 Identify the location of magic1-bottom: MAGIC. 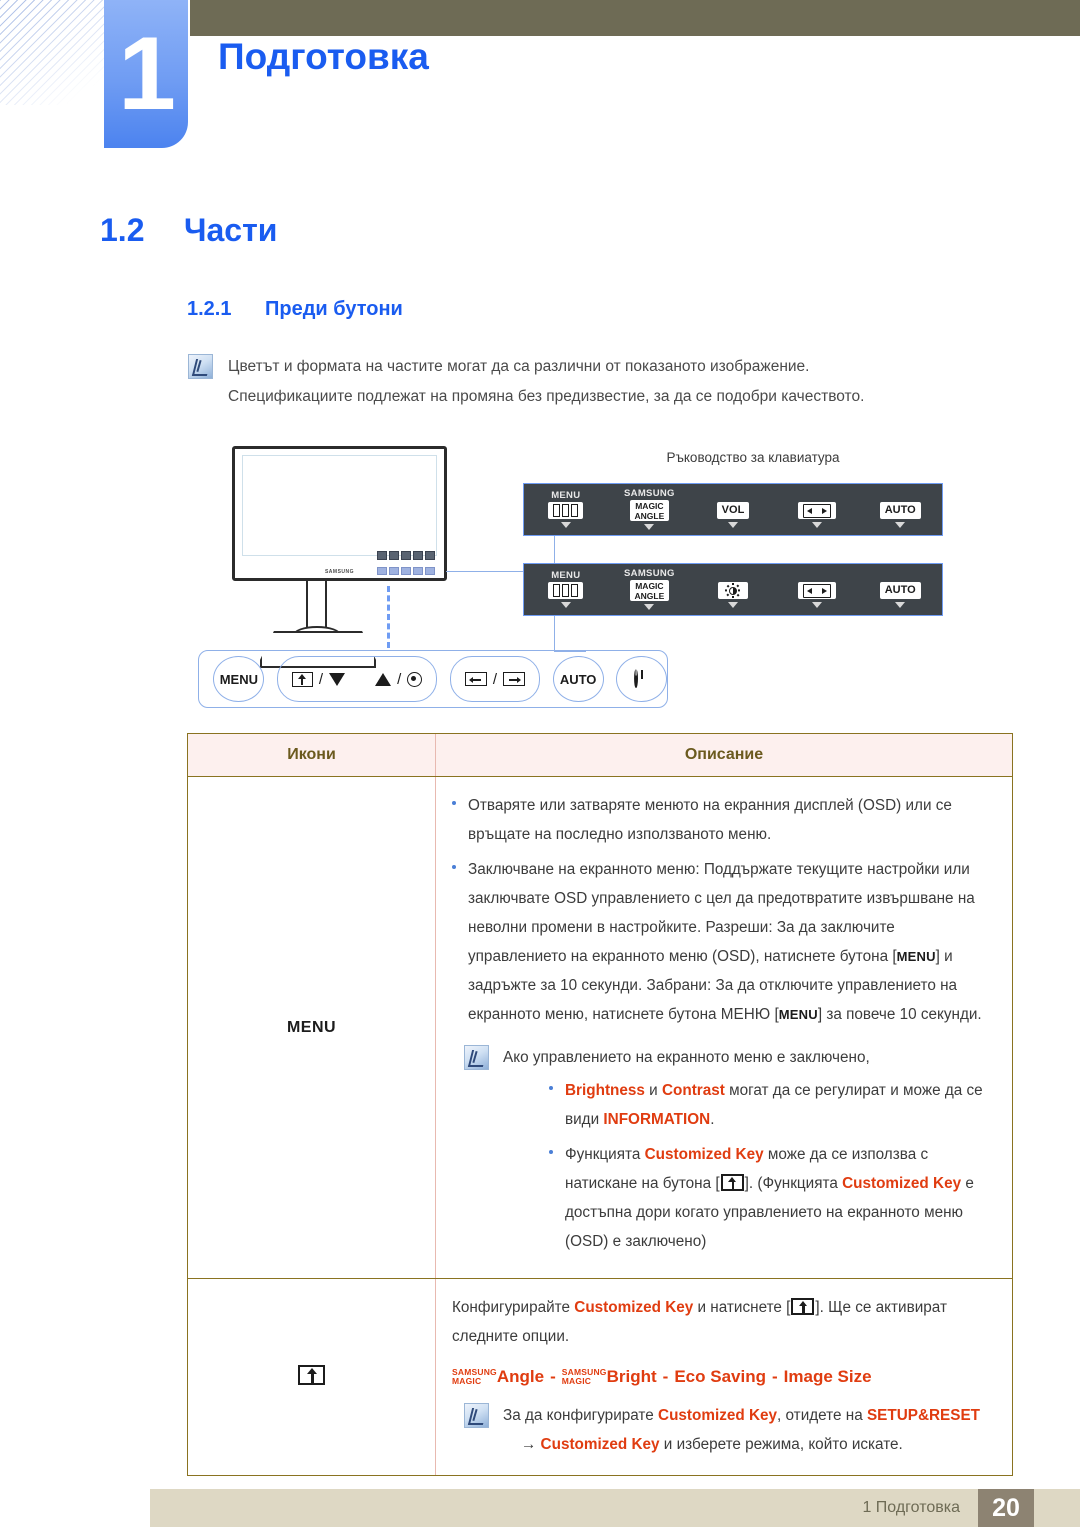
(467, 1381).